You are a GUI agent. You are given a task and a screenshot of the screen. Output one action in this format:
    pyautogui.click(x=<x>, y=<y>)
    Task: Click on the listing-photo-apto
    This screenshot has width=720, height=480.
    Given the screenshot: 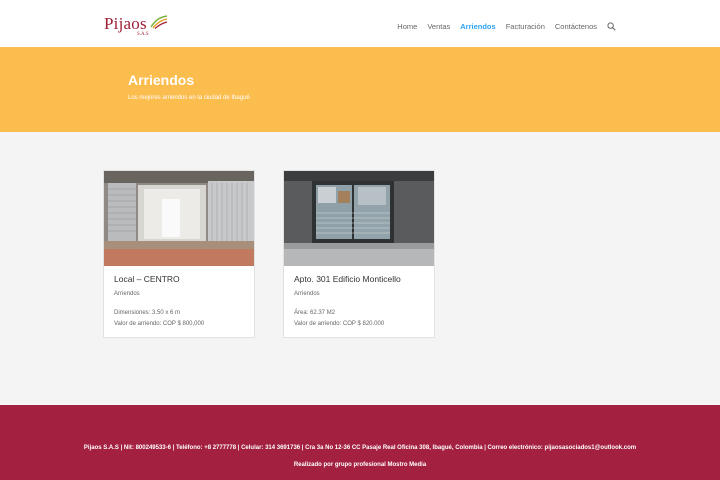 What is the action you would take?
    pyautogui.click(x=359, y=218)
    